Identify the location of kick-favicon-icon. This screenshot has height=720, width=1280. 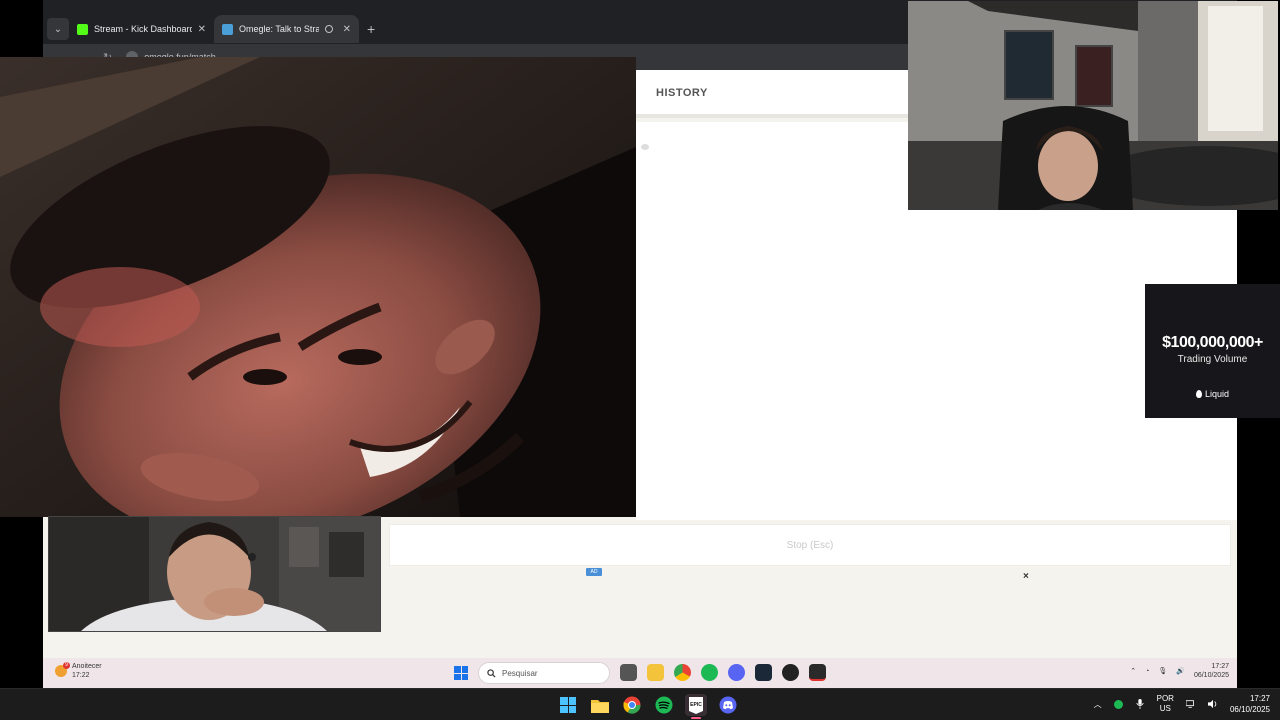
(82, 29).